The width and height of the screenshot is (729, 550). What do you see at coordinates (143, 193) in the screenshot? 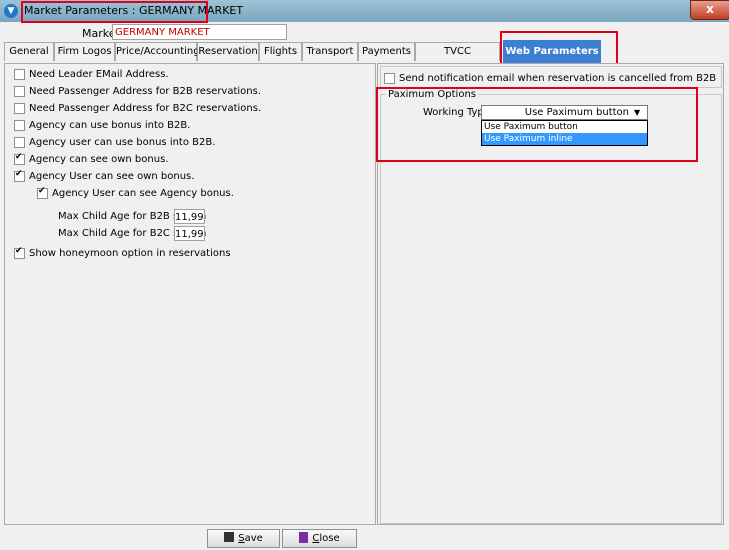
I see `option-label: Agency User can see Agency bonus.` at bounding box center [143, 193].